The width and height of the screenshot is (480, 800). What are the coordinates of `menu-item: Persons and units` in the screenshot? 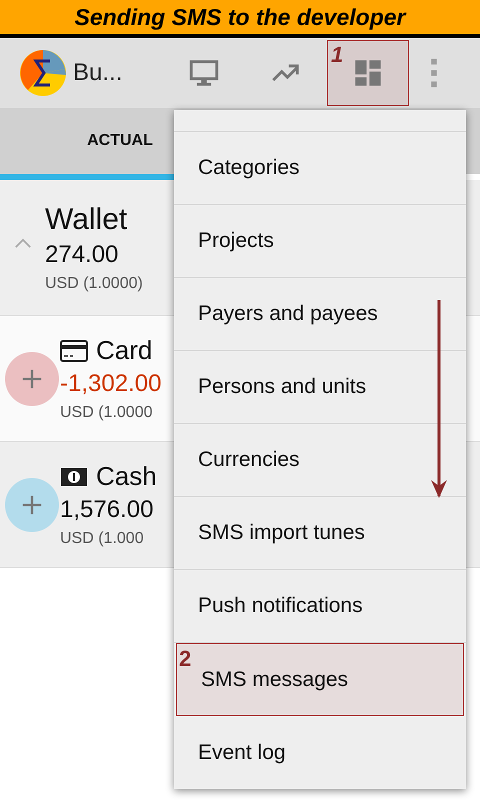 It's located at (320, 387).